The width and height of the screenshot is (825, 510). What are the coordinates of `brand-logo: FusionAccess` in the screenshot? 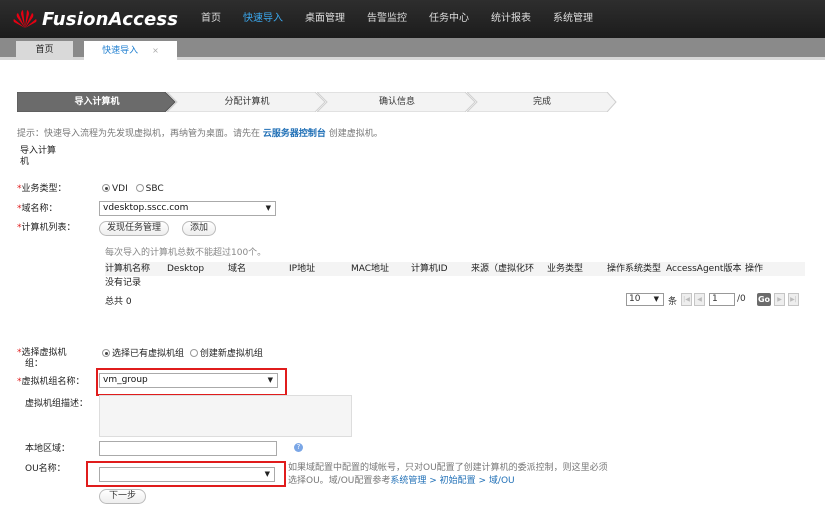 It's located at (94, 19).